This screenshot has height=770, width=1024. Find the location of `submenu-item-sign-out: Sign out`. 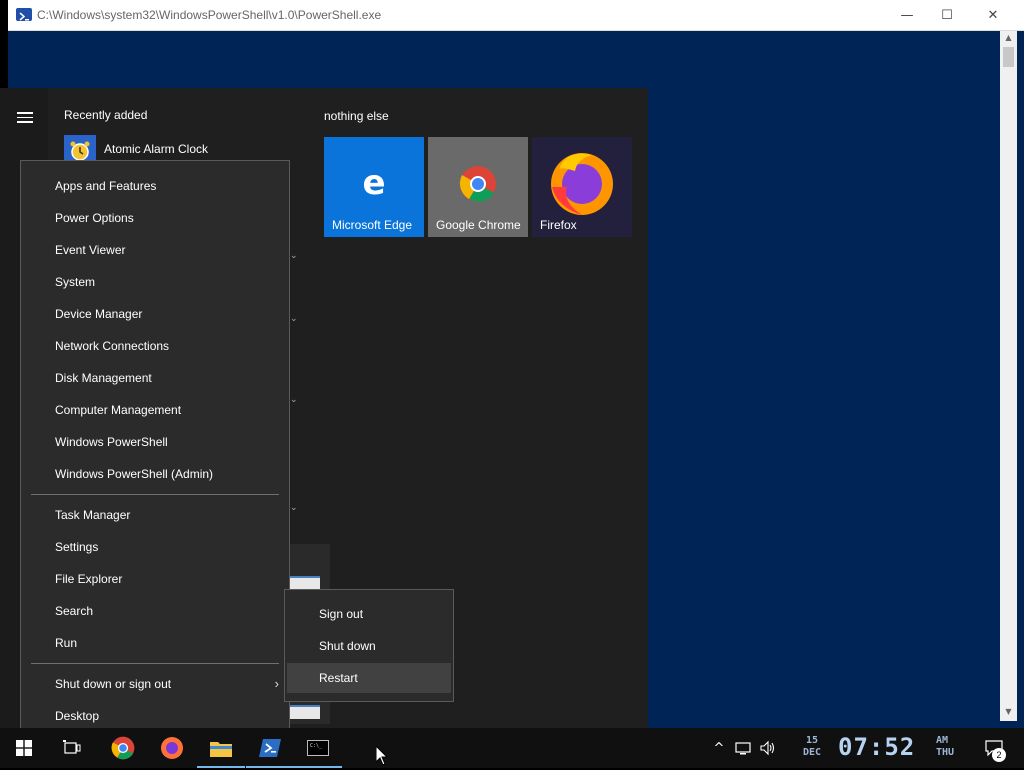

submenu-item-sign-out: Sign out is located at coordinates (369, 614).